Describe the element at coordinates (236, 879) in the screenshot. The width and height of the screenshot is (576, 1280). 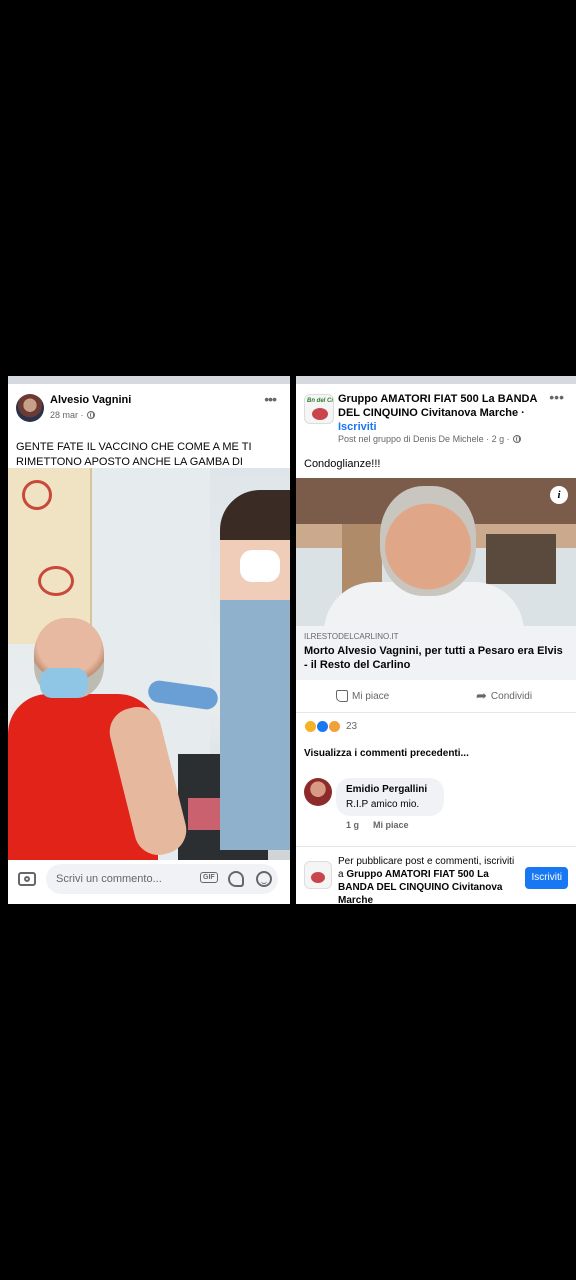
I see `sticker-icon` at that location.